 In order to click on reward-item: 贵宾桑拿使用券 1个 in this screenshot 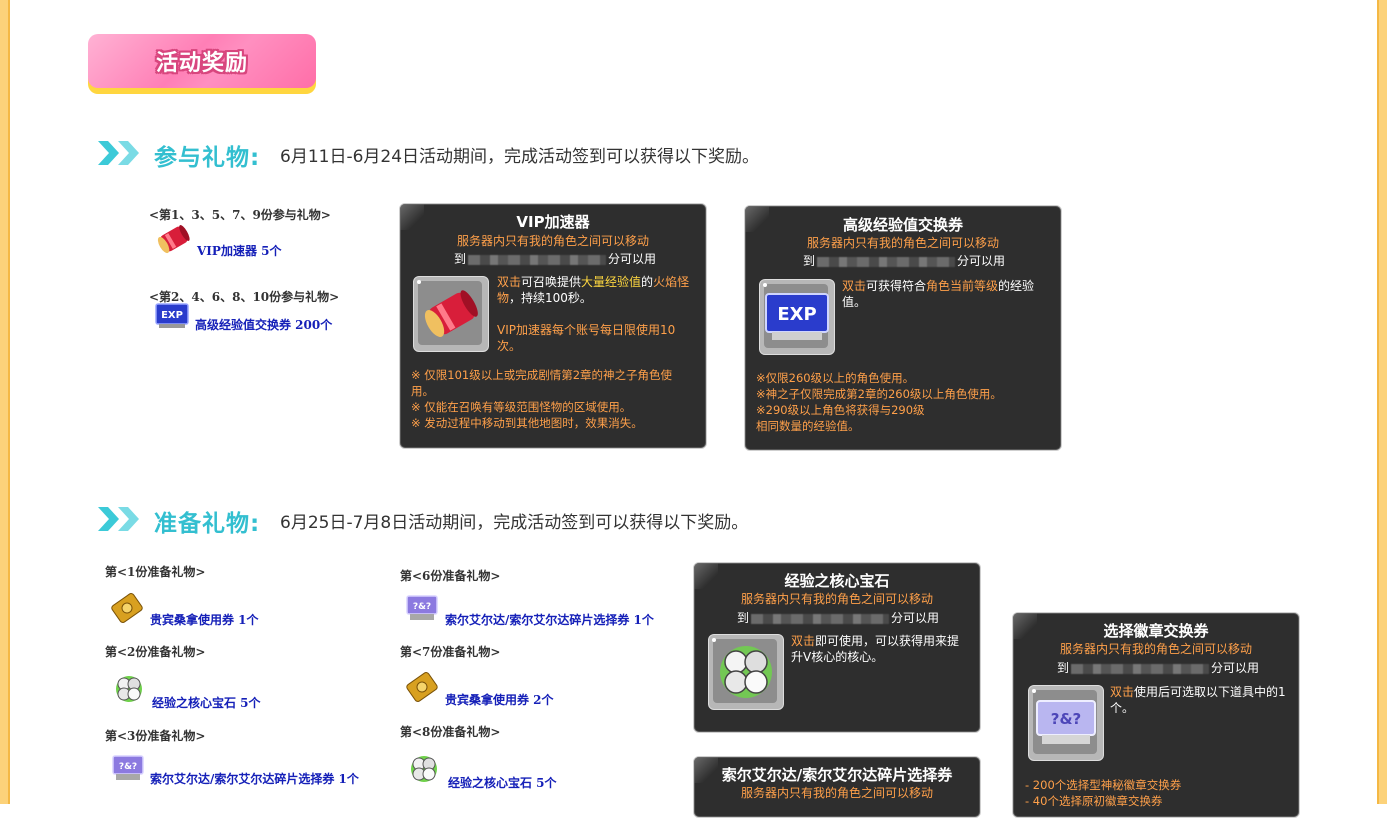, I will do `click(204, 620)`.